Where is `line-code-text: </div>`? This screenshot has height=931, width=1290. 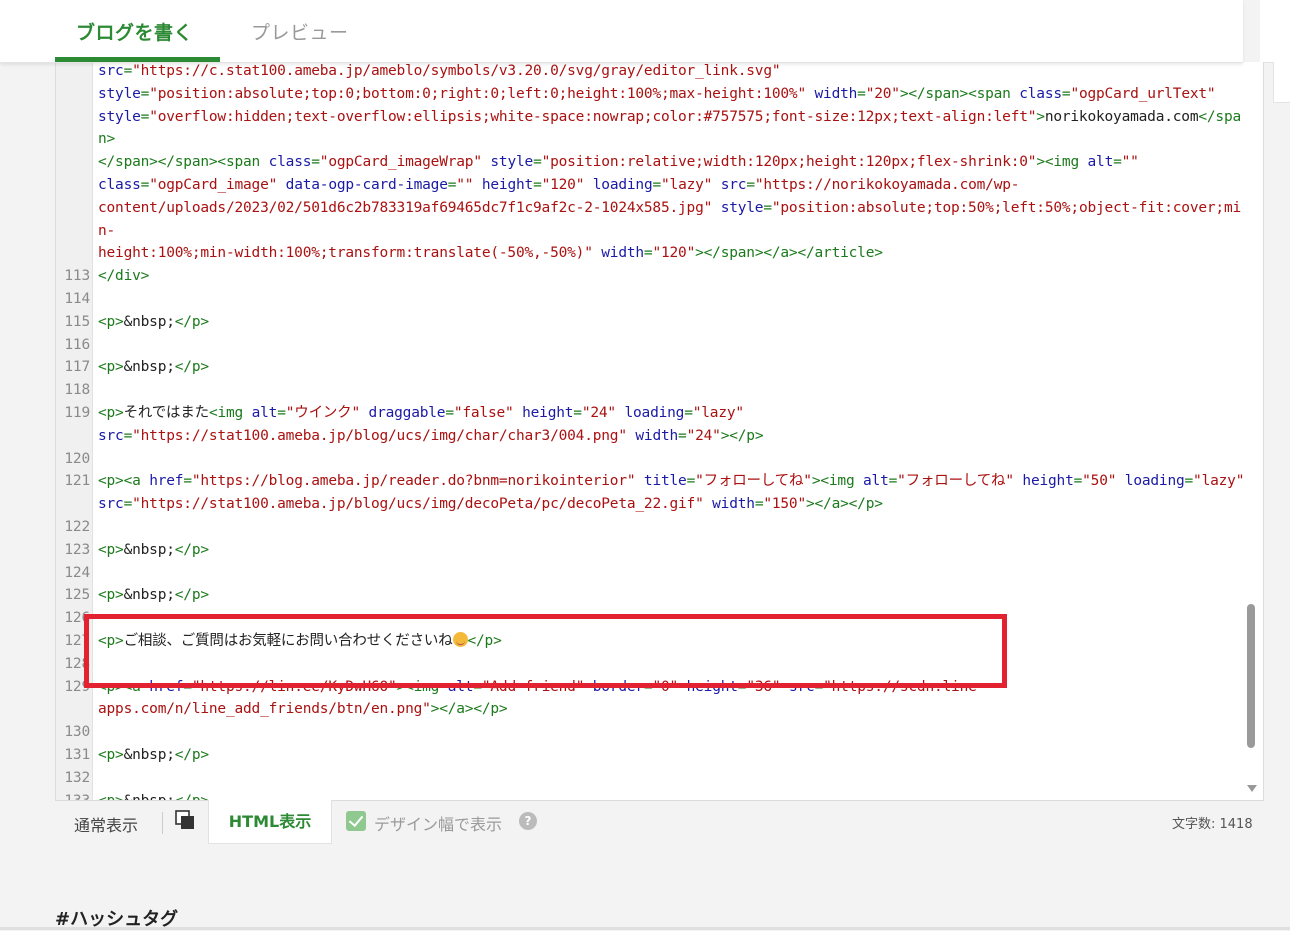
line-code-text: </div> is located at coordinates (124, 276).